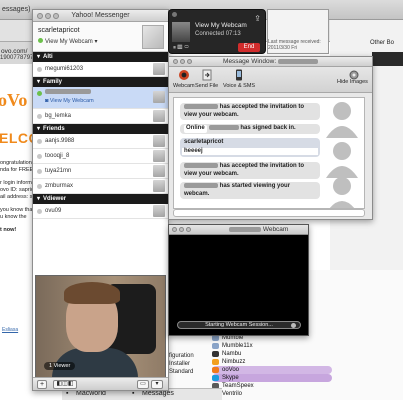 Image resolution: width=403 pixels, height=400 pixels. What do you see at coordinates (69, 101) in the screenshot?
I see `contact-status-message: ◙ View My Webcam` at bounding box center [69, 101].